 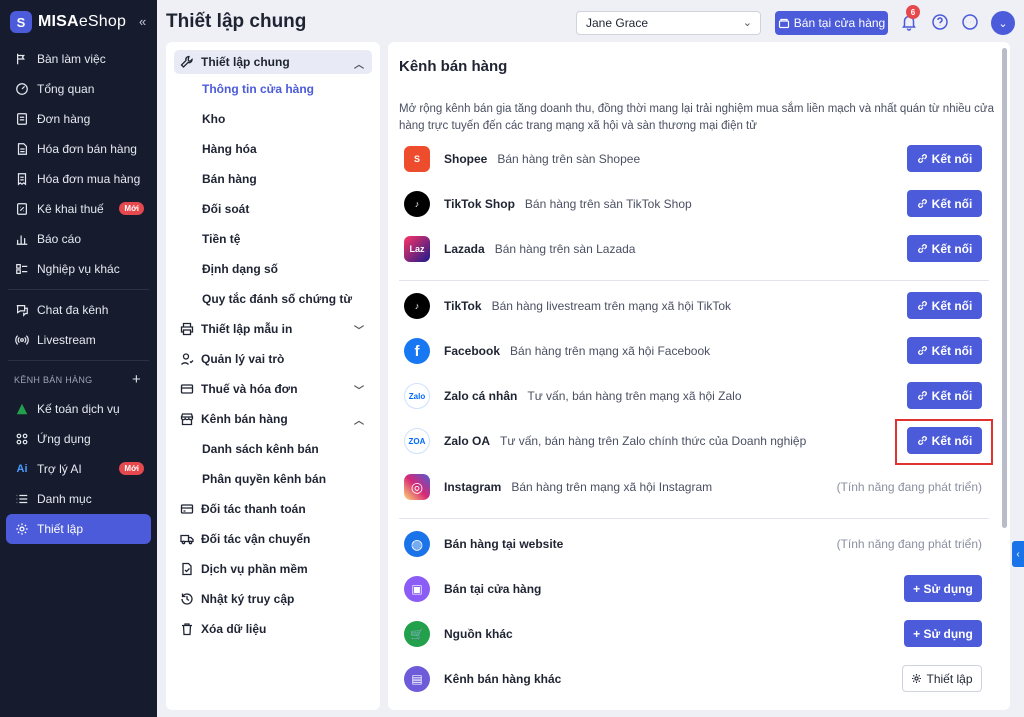 What do you see at coordinates (78, 340) in the screenshot?
I see `nav-item-livestream: Livestream` at bounding box center [78, 340].